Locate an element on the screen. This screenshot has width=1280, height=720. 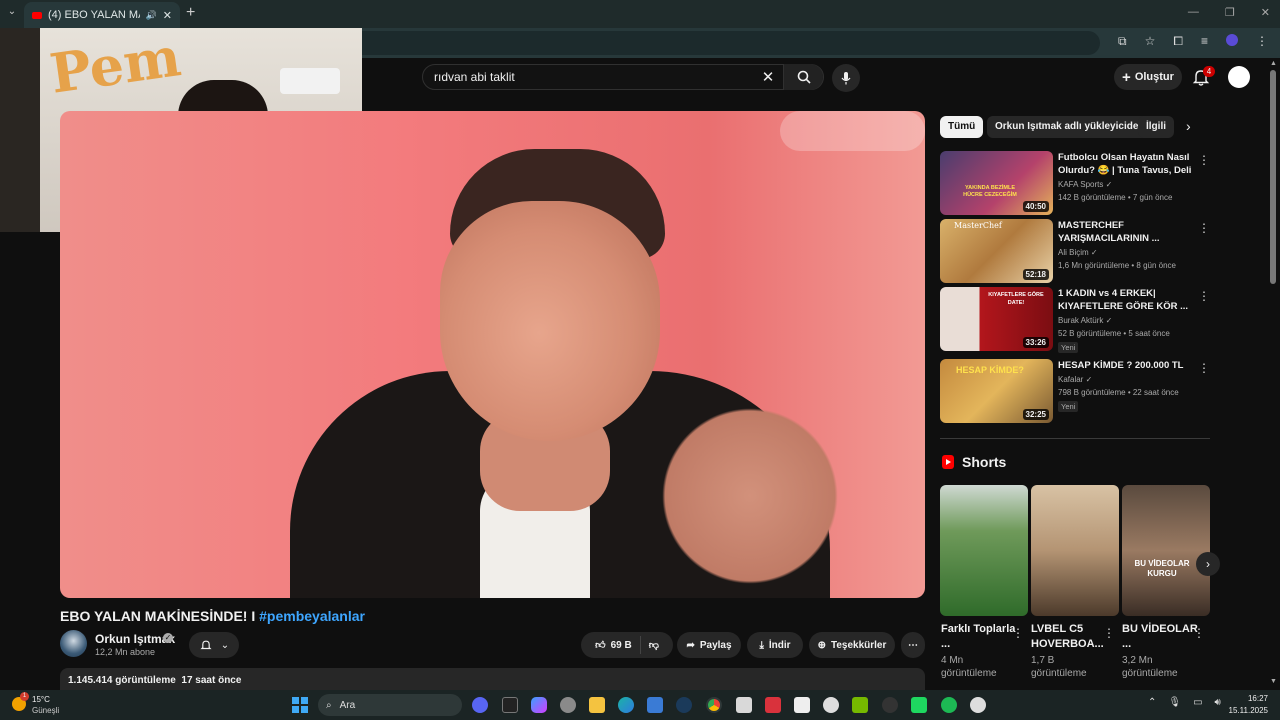
chrome-icon is located at coordinates (714, 705).